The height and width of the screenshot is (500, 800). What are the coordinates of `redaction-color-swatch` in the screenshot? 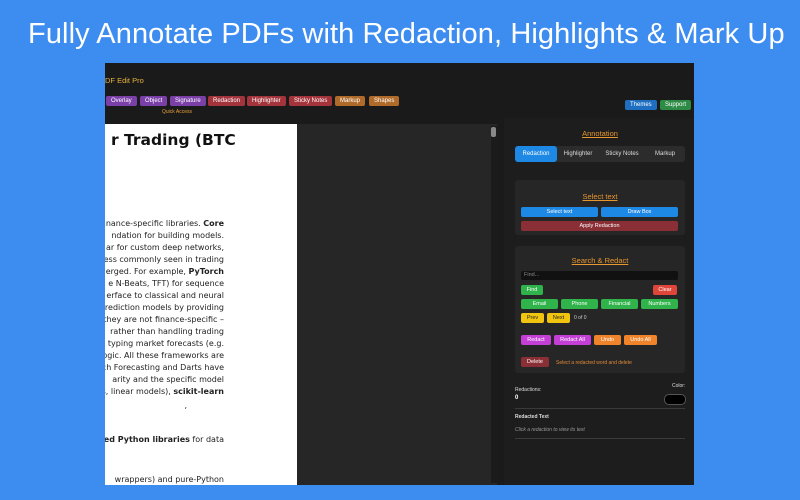 It's located at (675, 399).